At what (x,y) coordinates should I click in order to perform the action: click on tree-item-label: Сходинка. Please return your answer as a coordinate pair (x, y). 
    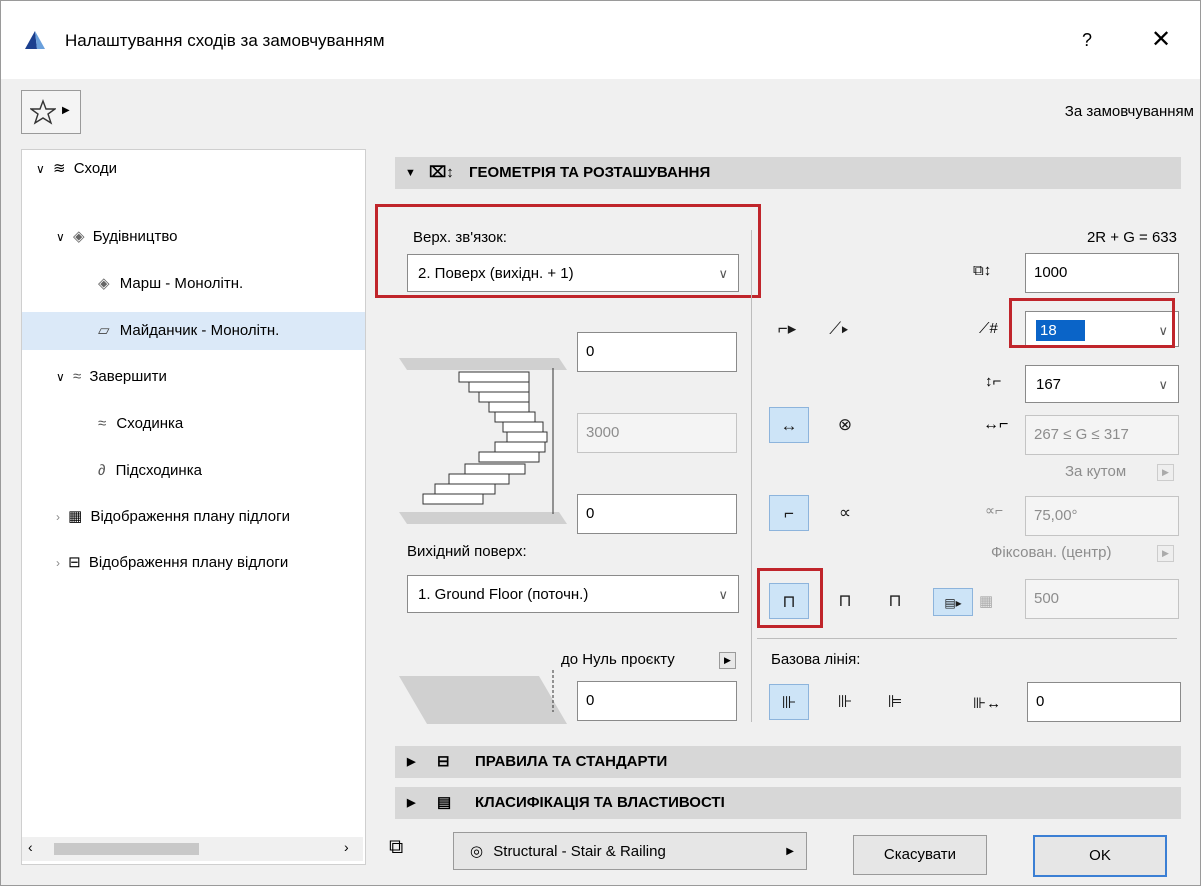
    Looking at the image, I should click on (150, 423).